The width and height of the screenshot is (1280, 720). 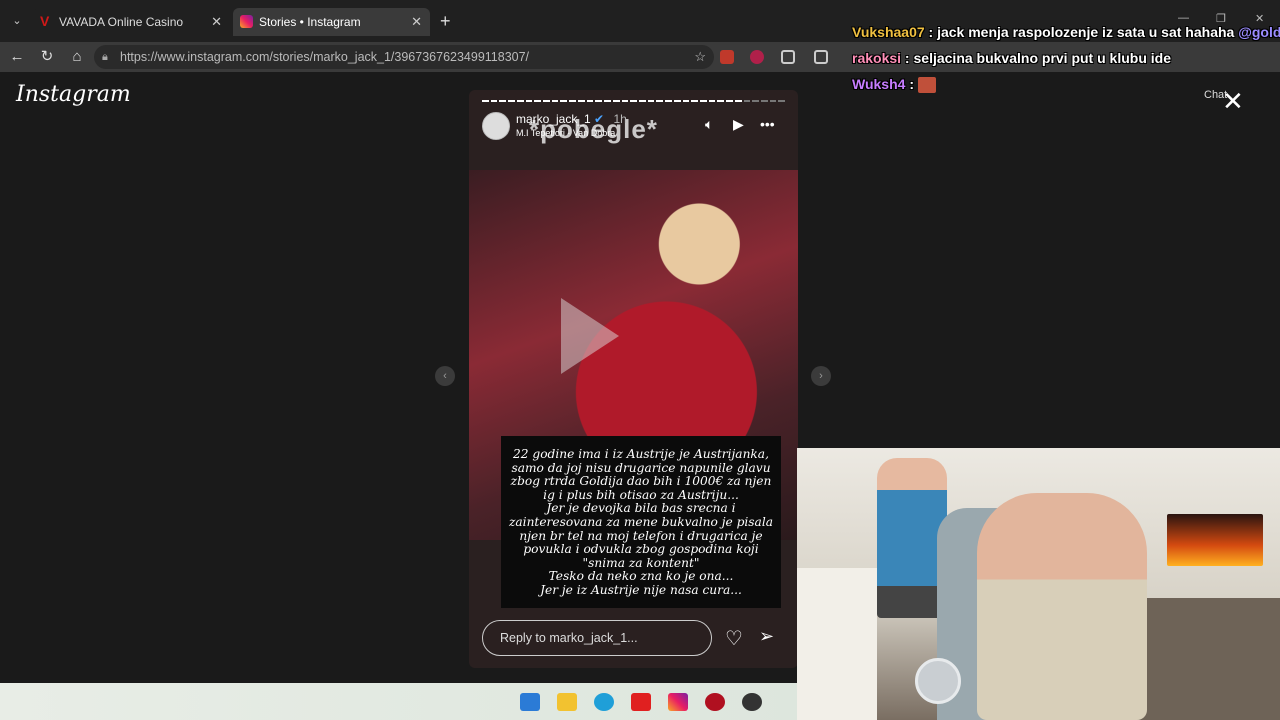 What do you see at coordinates (715, 702) in the screenshot?
I see `app-red-icon` at bounding box center [715, 702].